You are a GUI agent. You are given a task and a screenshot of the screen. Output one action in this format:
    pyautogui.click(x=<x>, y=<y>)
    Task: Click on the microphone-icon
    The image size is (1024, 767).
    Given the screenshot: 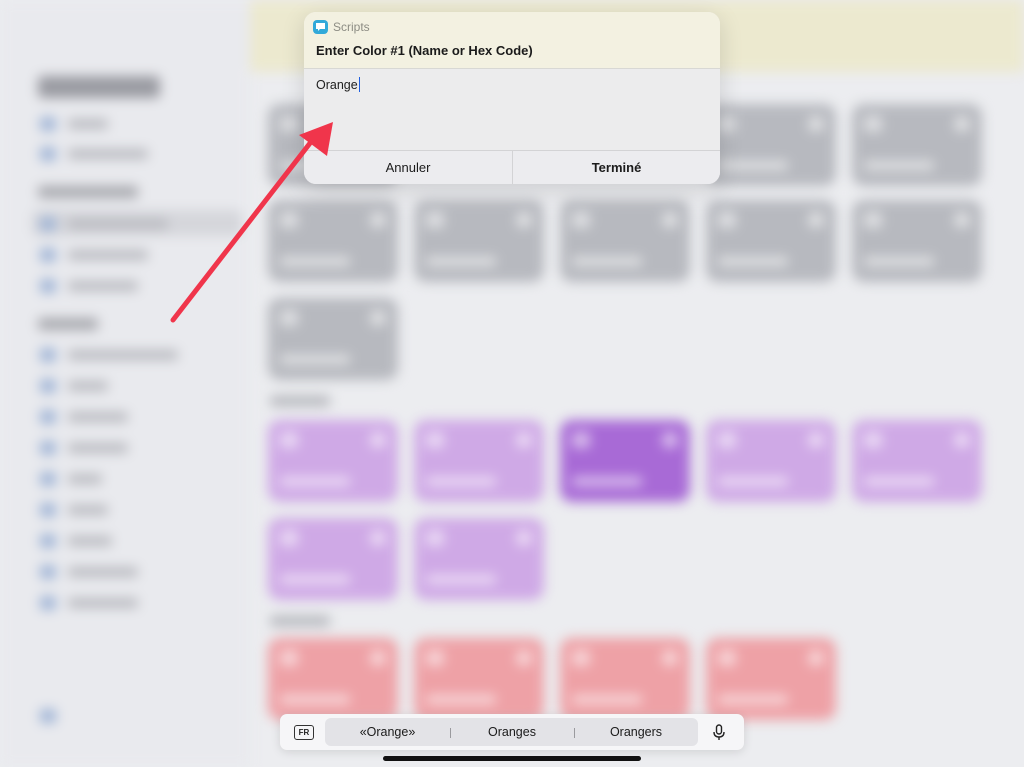 What is the action you would take?
    pyautogui.click(x=719, y=735)
    